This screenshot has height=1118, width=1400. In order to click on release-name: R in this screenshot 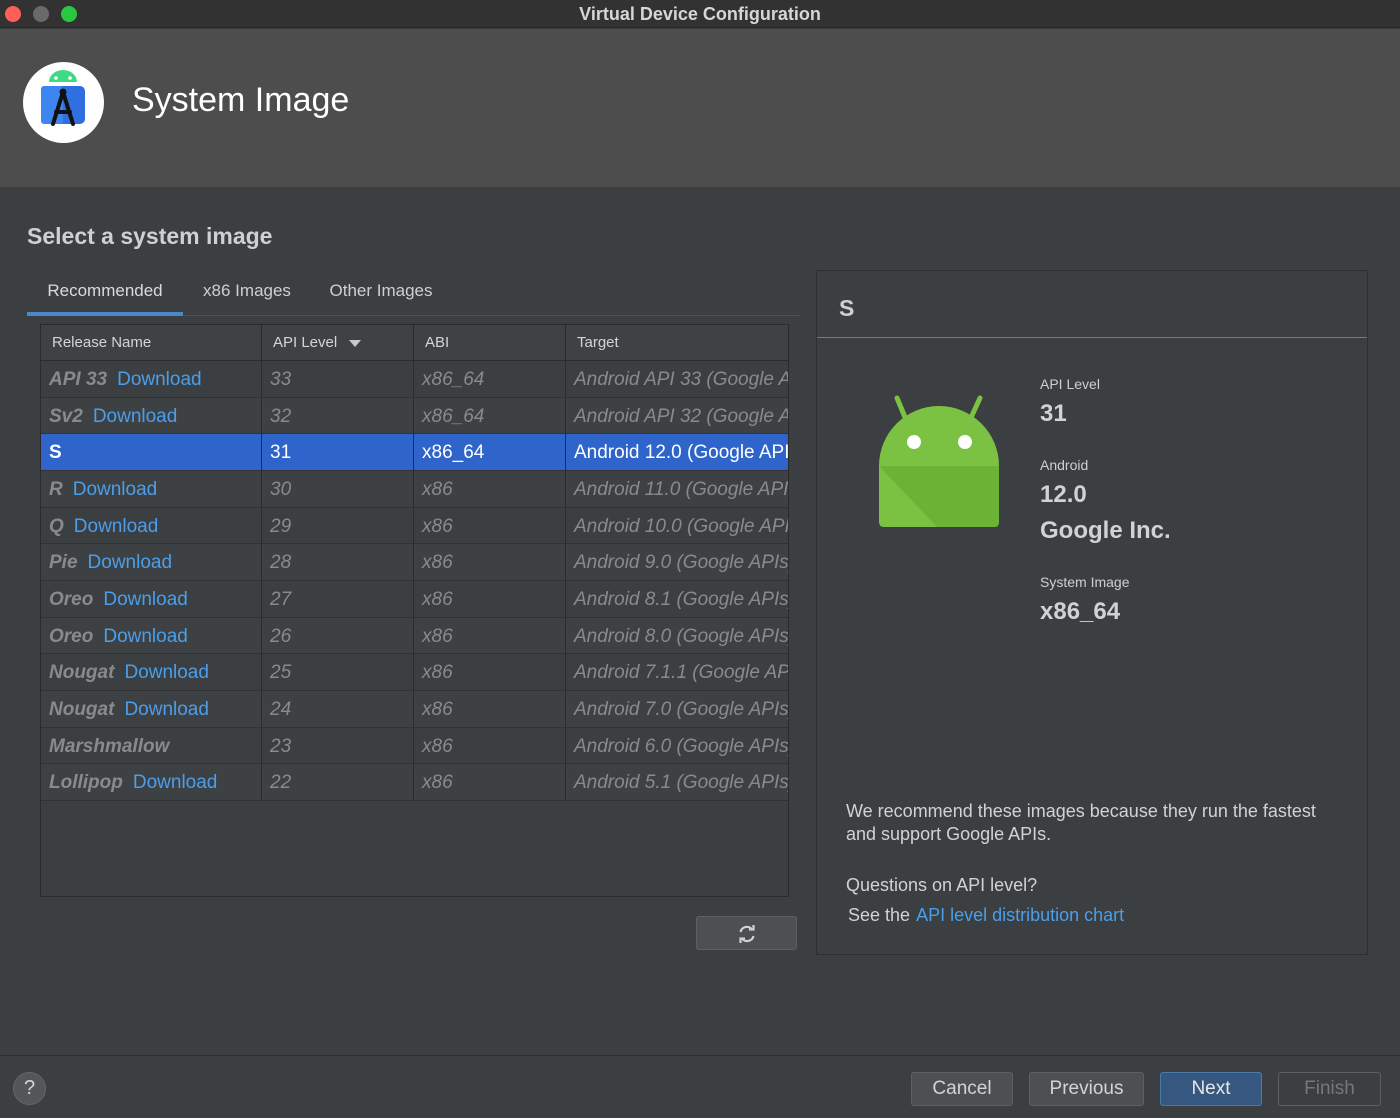, I will do `click(56, 489)`.